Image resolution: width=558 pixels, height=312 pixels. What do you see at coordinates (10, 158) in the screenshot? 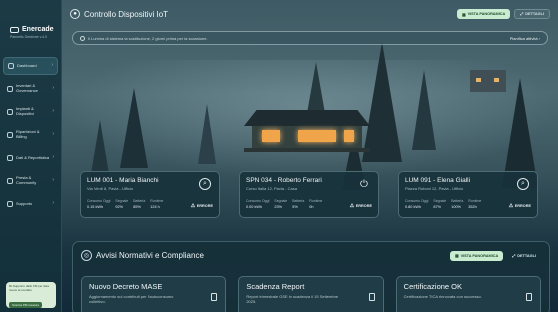
I see `report-icon` at bounding box center [10, 158].